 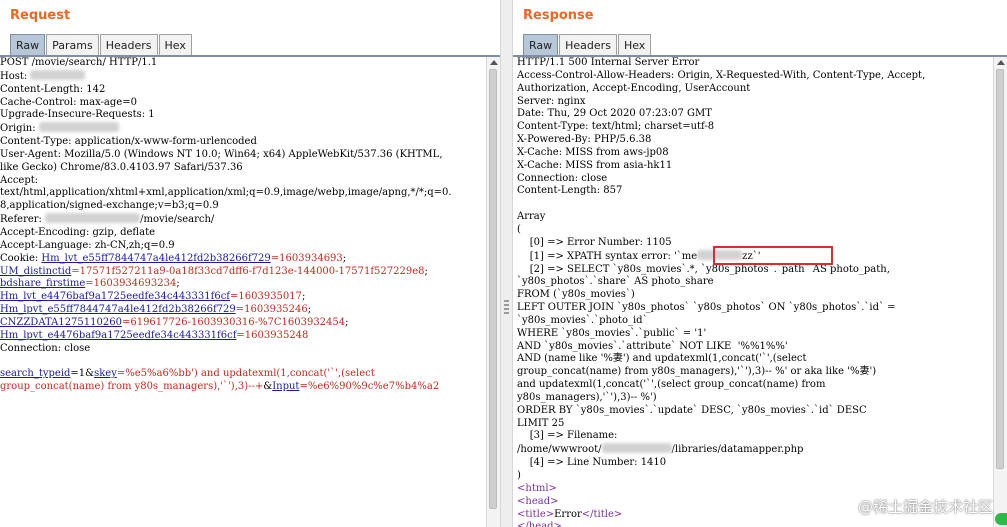 I want to click on text-segment: =619617726-1603930316-%7C1603932454, so click(x=233, y=322).